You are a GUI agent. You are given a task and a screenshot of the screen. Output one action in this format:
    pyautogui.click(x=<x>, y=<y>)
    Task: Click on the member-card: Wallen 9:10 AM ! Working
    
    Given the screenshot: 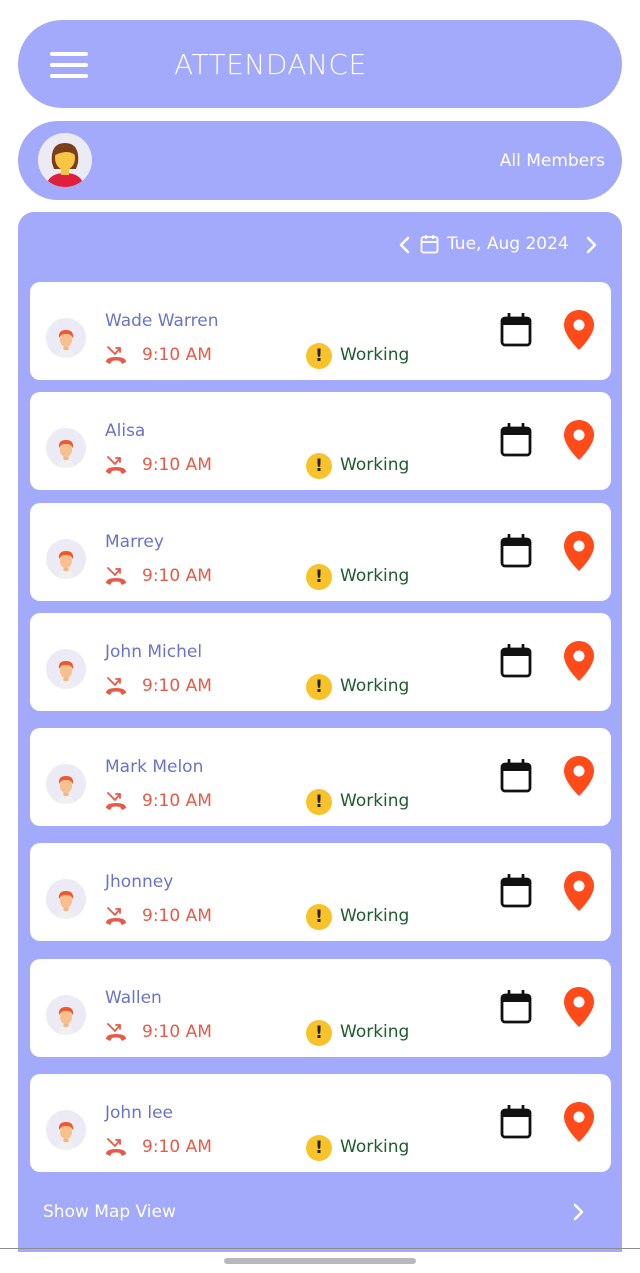 What is the action you would take?
    pyautogui.click(x=320, y=1008)
    